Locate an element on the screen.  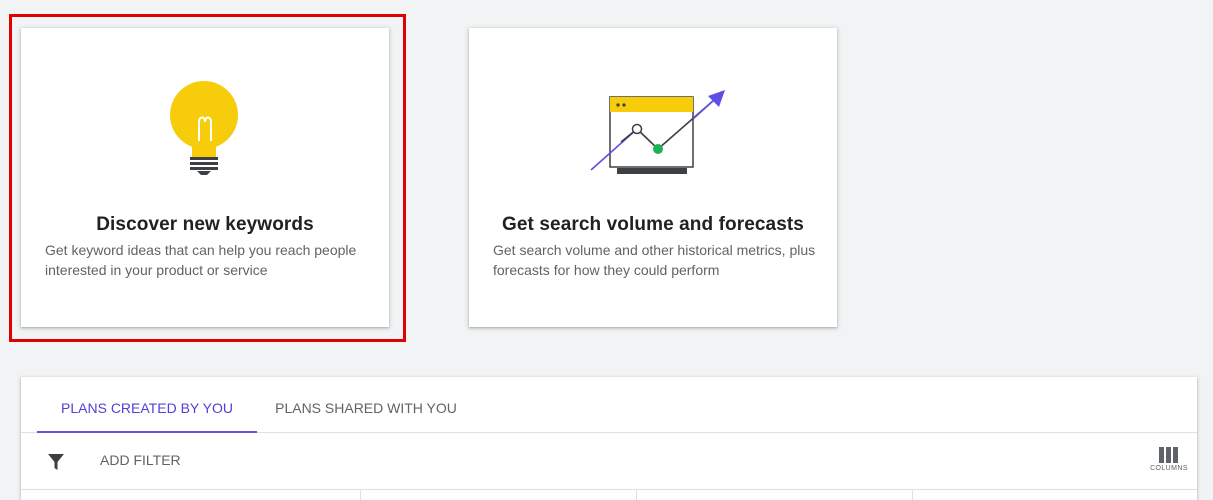
columns-button: COLUMNS is located at coordinates (1169, 465).